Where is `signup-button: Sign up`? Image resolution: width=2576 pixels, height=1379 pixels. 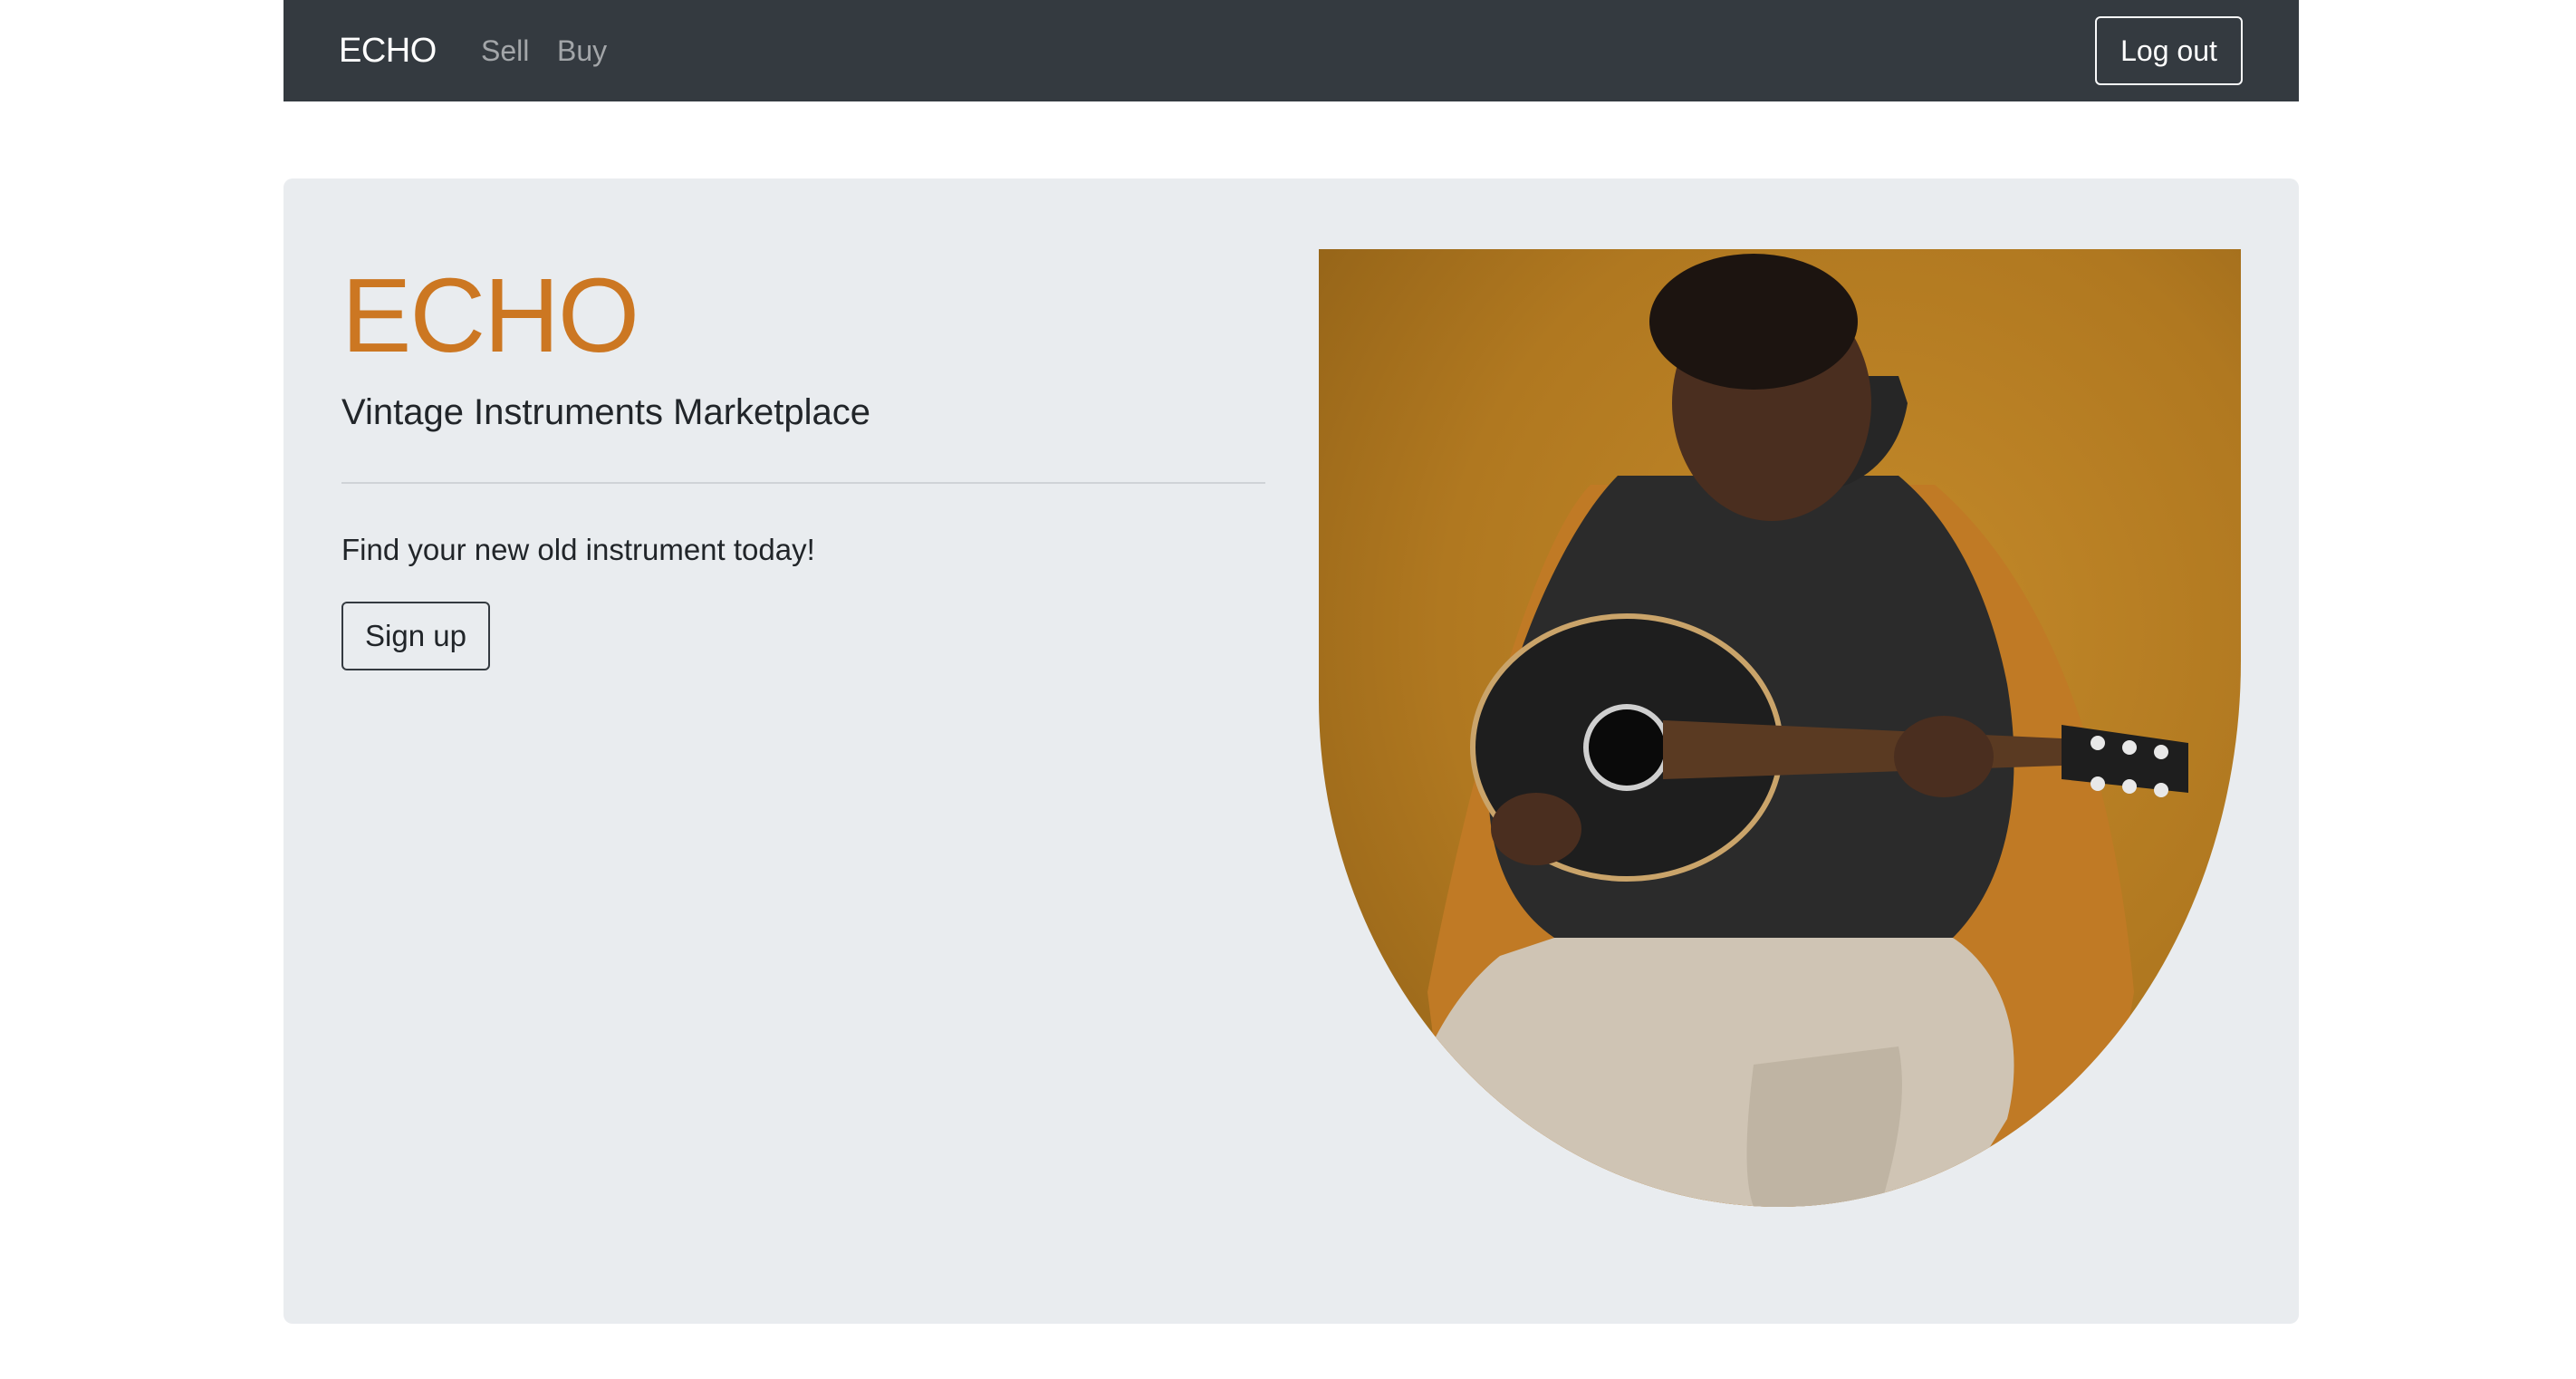 signup-button: Sign up is located at coordinates (415, 636).